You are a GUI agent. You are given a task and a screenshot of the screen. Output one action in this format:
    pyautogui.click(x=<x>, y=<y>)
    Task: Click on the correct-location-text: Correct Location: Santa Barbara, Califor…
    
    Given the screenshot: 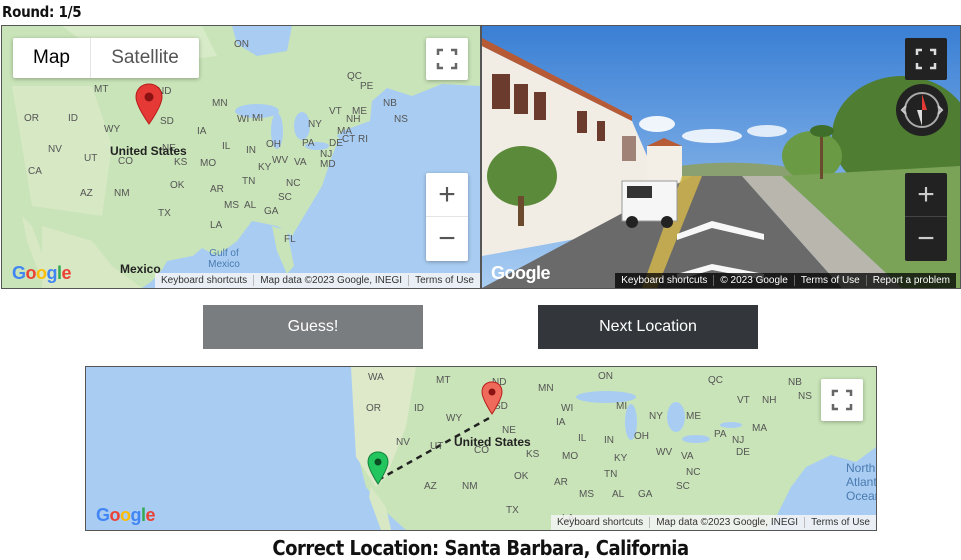 What is the action you would take?
    pyautogui.click(x=480, y=548)
    